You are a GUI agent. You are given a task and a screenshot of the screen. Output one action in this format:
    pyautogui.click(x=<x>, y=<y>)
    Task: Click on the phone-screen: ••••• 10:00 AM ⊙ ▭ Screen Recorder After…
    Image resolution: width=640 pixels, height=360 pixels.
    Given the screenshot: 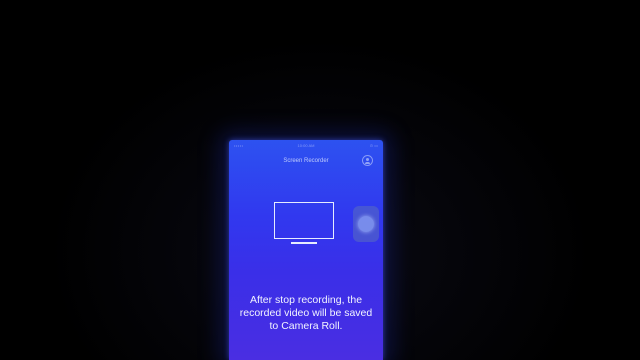 What is the action you would take?
    pyautogui.click(x=306, y=250)
    